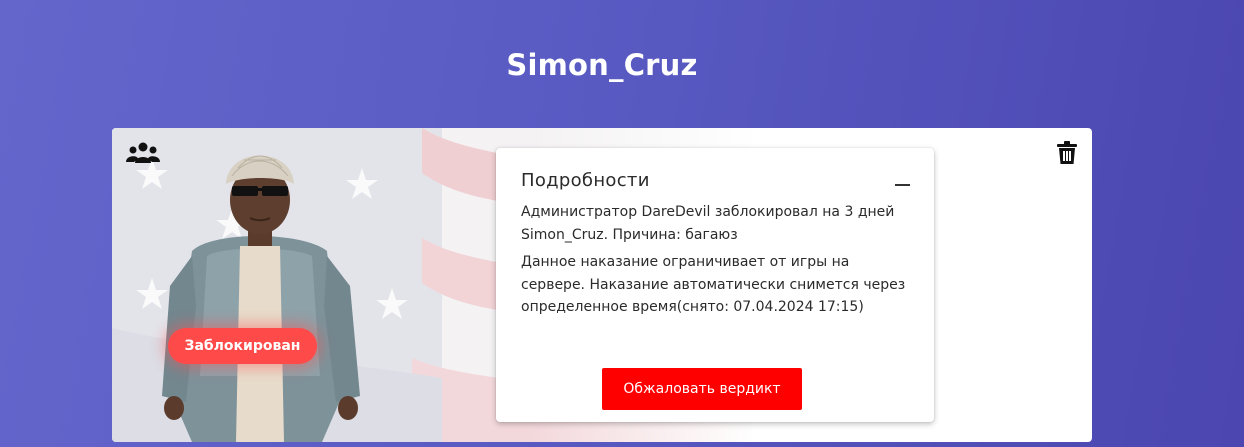 The image size is (1244, 447). Describe the element at coordinates (1067, 153) in the screenshot. I see `trash-icon` at that location.